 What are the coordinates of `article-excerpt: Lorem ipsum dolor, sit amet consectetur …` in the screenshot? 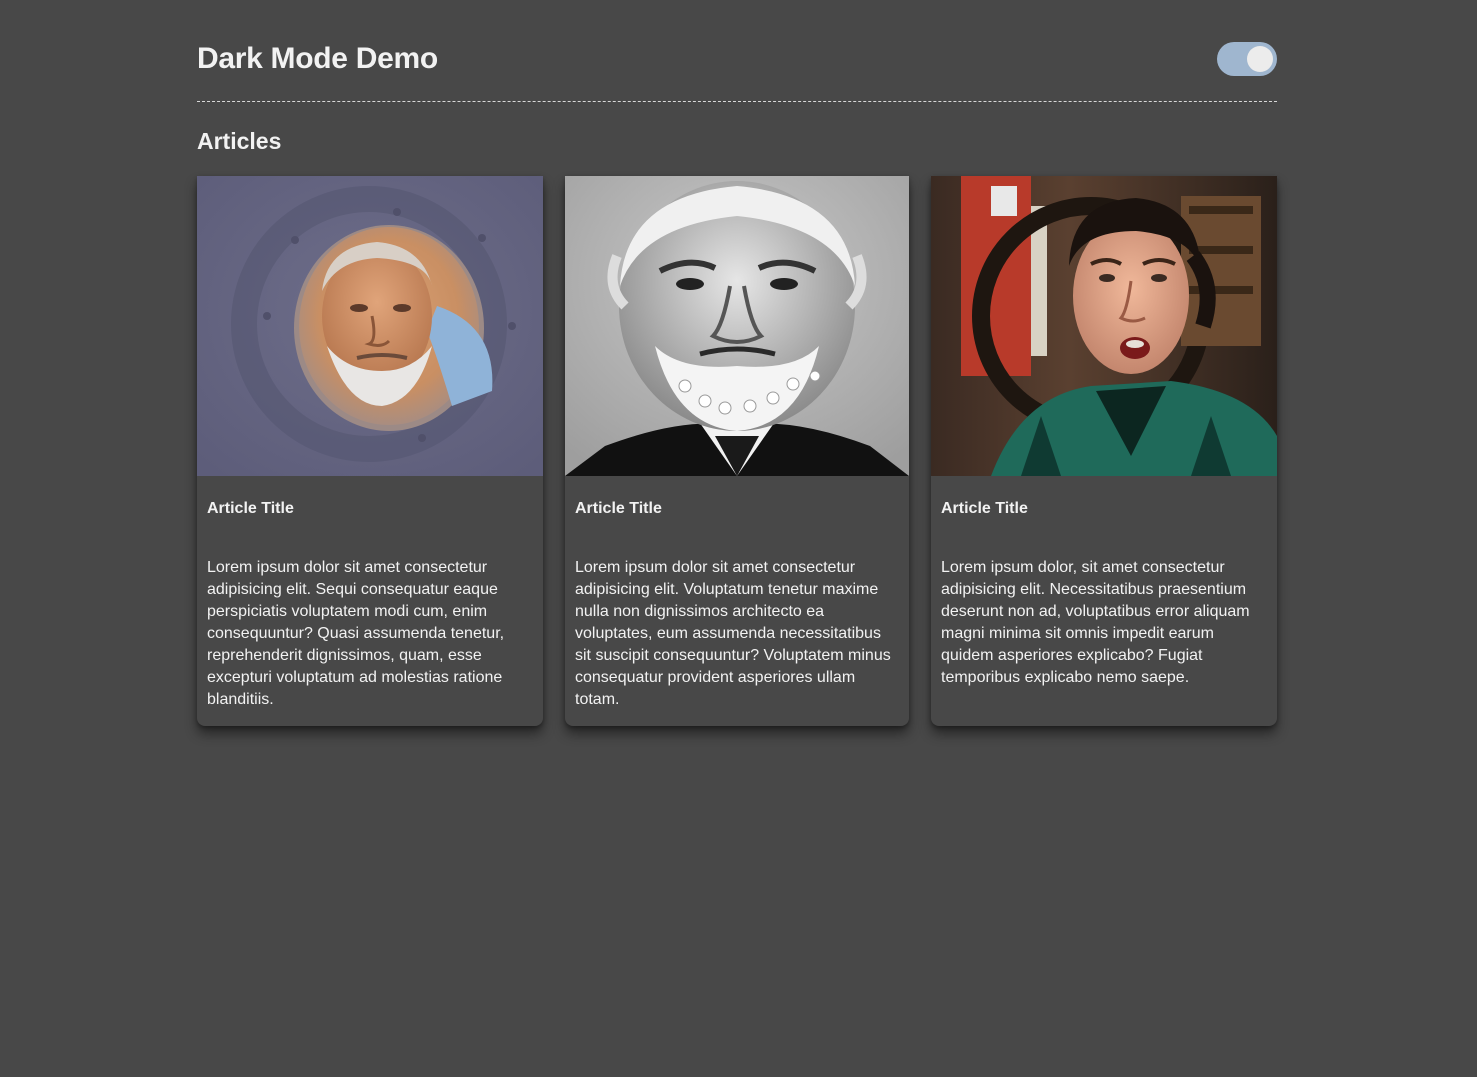 It's located at (1095, 622).